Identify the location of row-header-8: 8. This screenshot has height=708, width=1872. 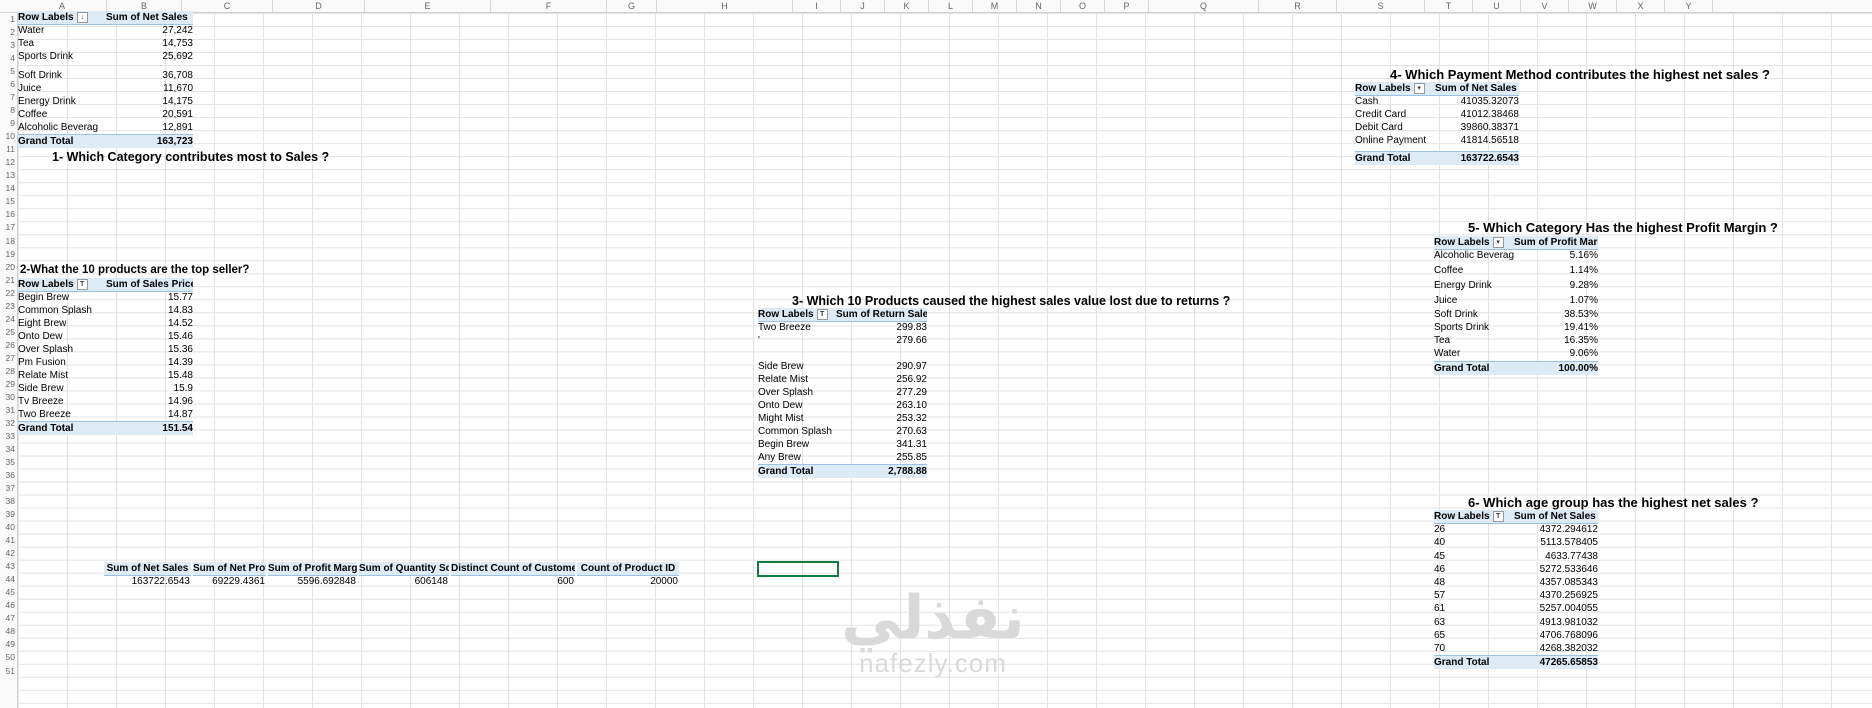
(7, 110).